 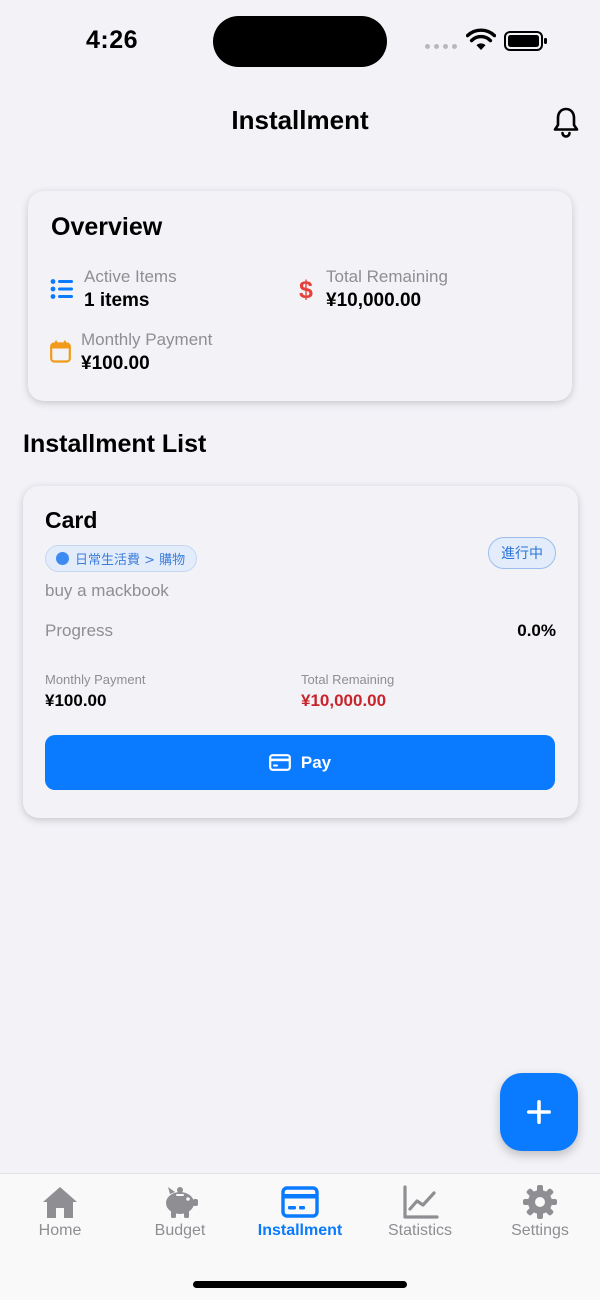 I want to click on progress-value: 0.0%, so click(x=536, y=630).